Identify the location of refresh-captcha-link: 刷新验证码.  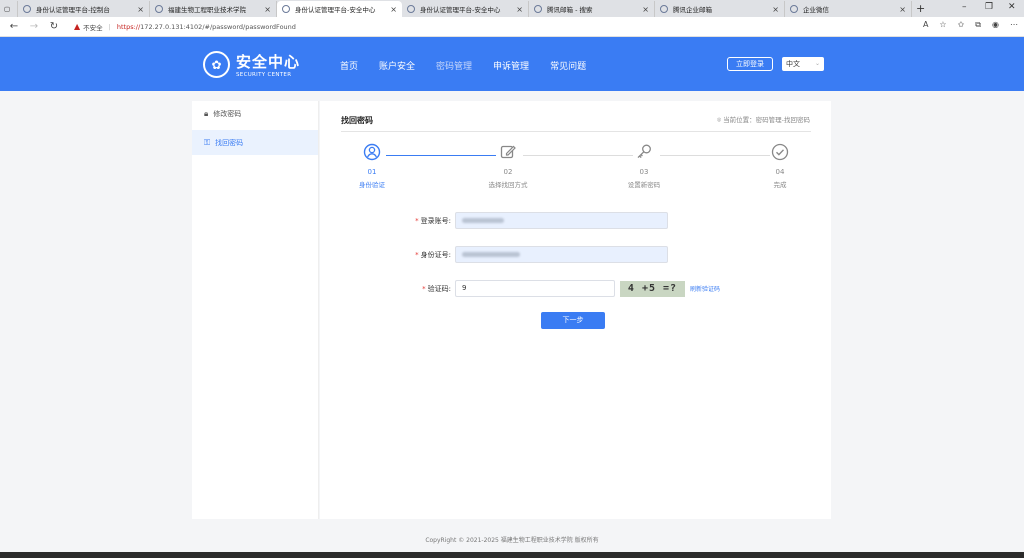
(705, 288).